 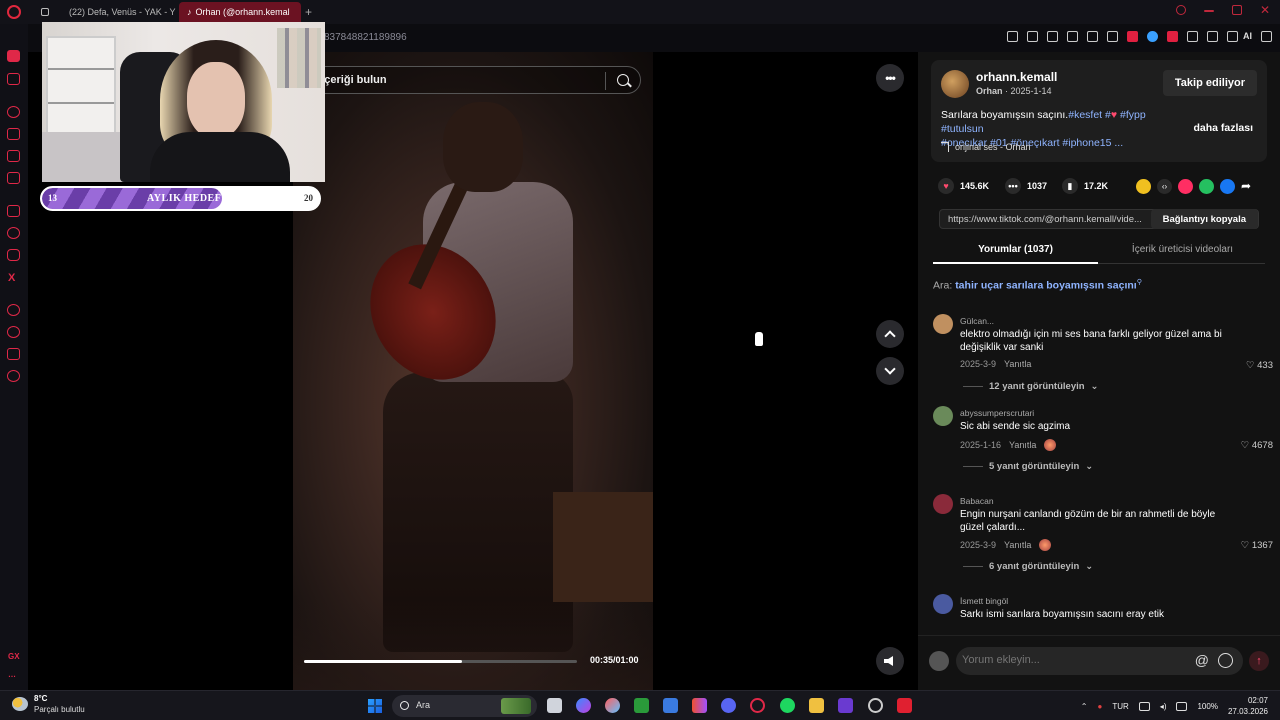 I want to click on more-options-button: •••, so click(x=890, y=78).